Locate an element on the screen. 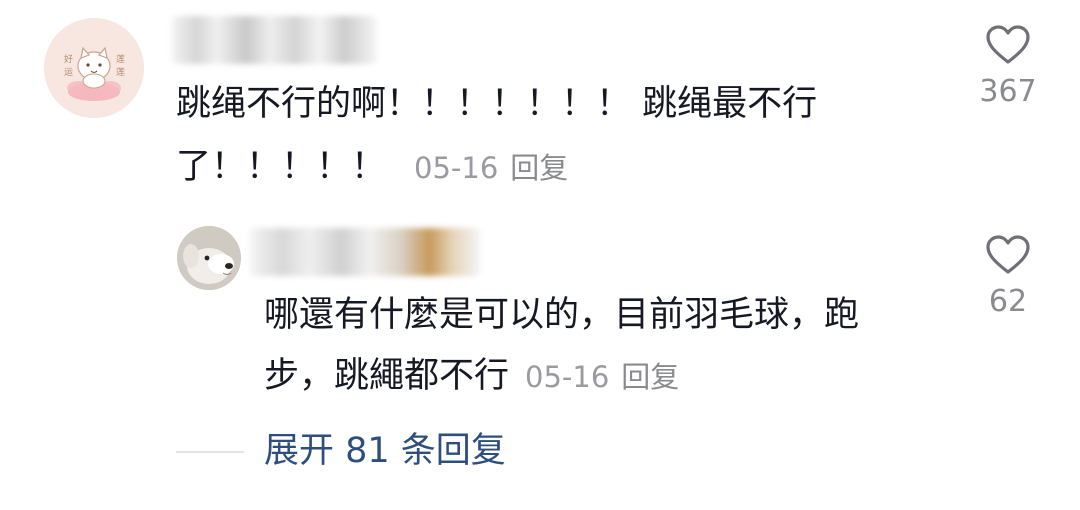  avatar-char-2: 运 is located at coordinates (68, 72).